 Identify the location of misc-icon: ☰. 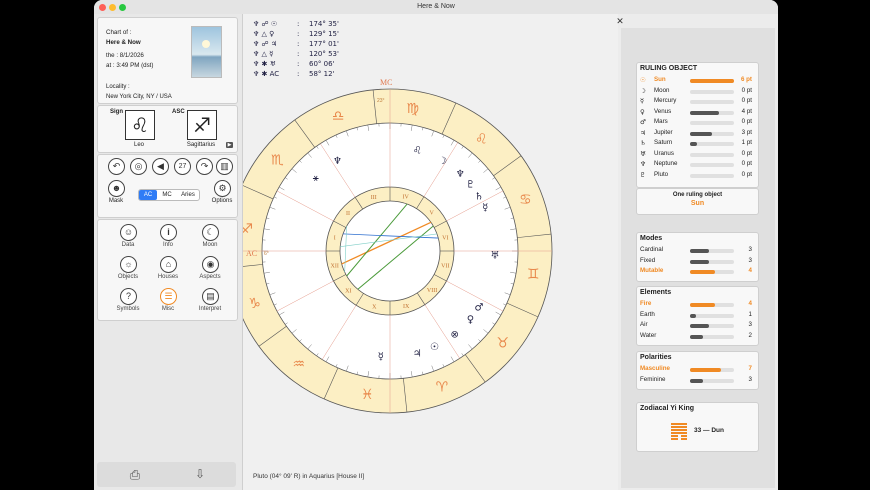
(168, 296).